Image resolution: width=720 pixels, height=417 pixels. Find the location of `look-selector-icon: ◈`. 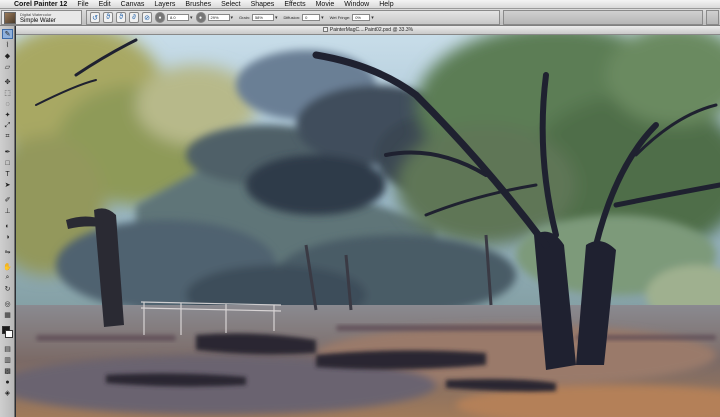

look-selector-icon: ◈ is located at coordinates (7, 393).